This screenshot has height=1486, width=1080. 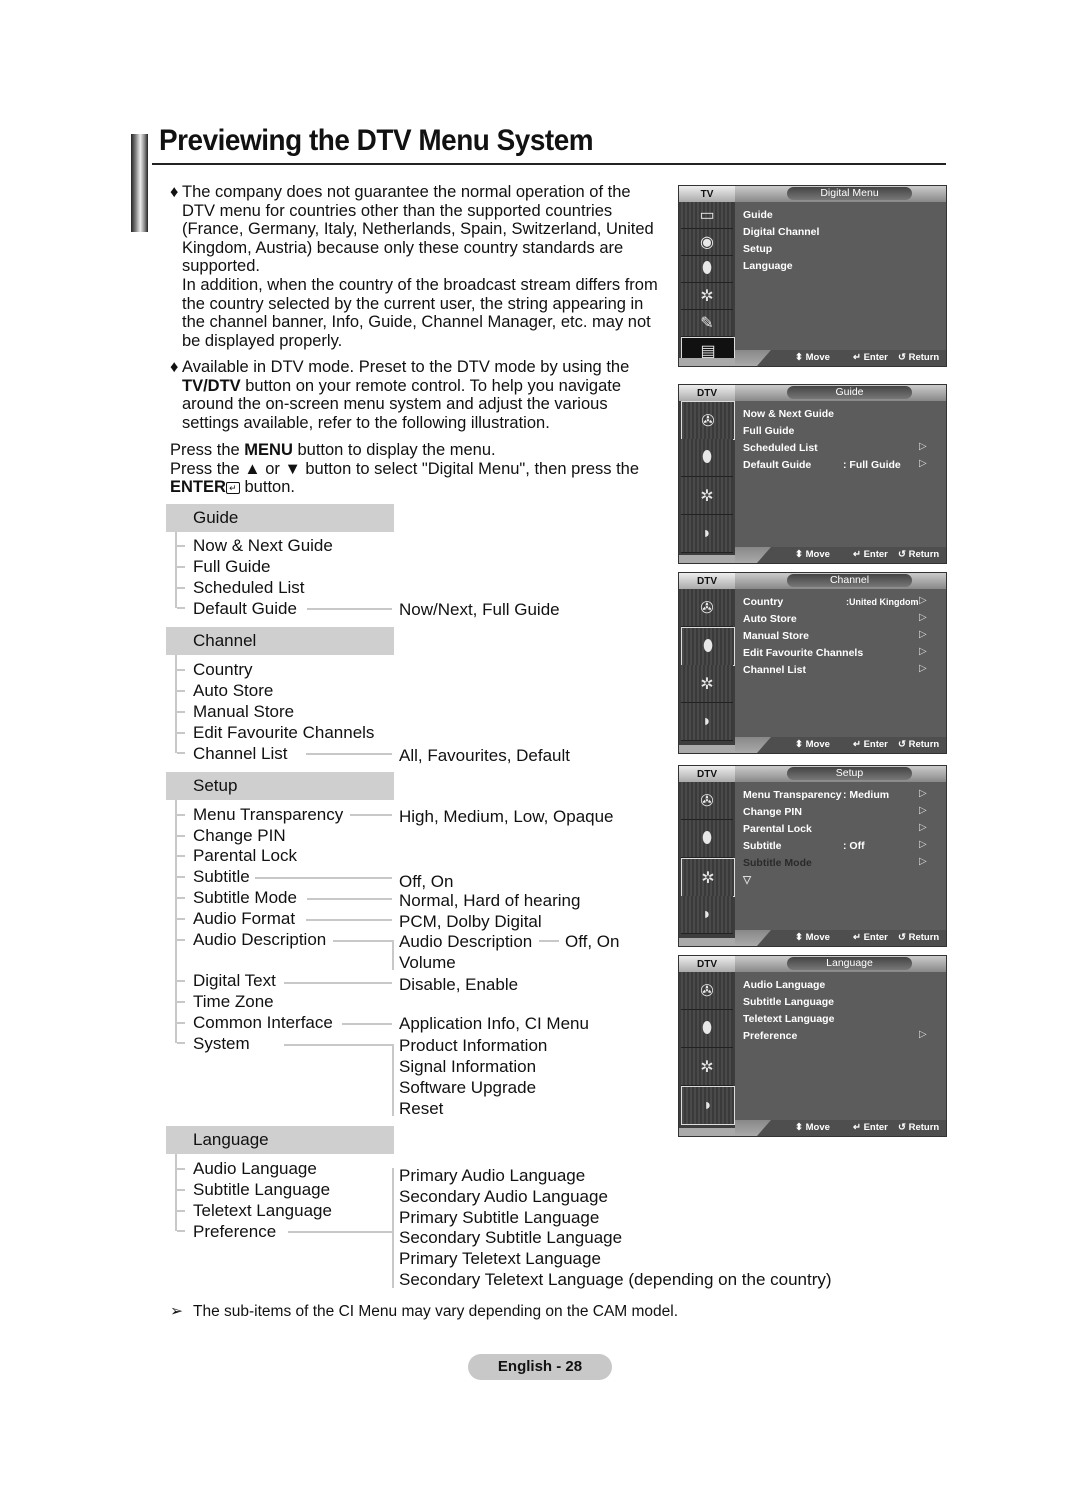 What do you see at coordinates (784, 985) in the screenshot?
I see `menu-item: Audio Language` at bounding box center [784, 985].